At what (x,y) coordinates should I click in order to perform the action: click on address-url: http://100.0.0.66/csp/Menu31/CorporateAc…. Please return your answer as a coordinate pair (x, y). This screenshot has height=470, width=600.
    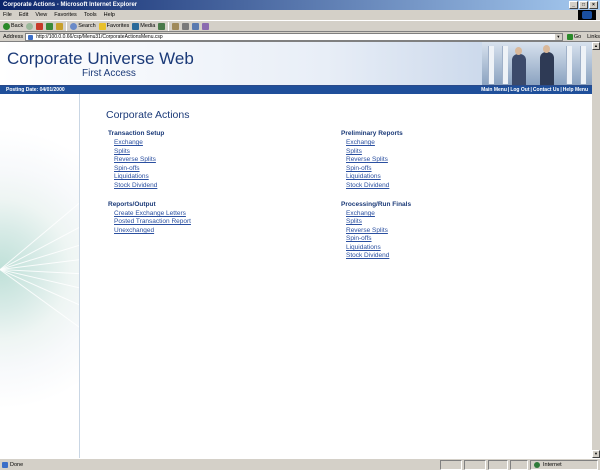
    Looking at the image, I should click on (99, 36).